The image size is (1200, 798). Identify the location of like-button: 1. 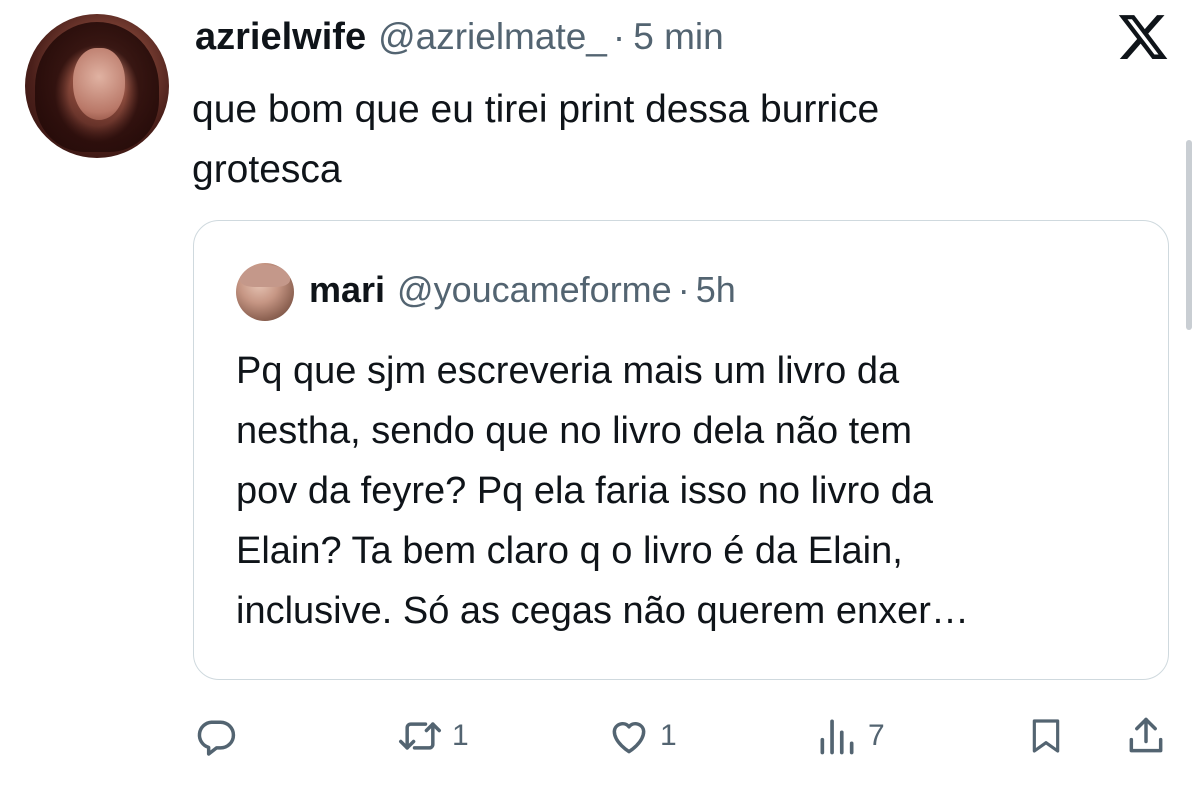
(641, 736).